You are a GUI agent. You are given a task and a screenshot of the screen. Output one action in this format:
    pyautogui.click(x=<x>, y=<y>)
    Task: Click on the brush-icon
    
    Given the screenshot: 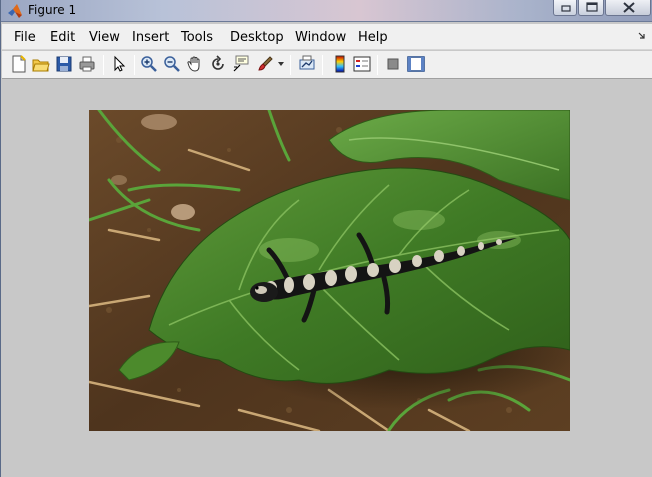 What is the action you would take?
    pyautogui.click(x=265, y=64)
    